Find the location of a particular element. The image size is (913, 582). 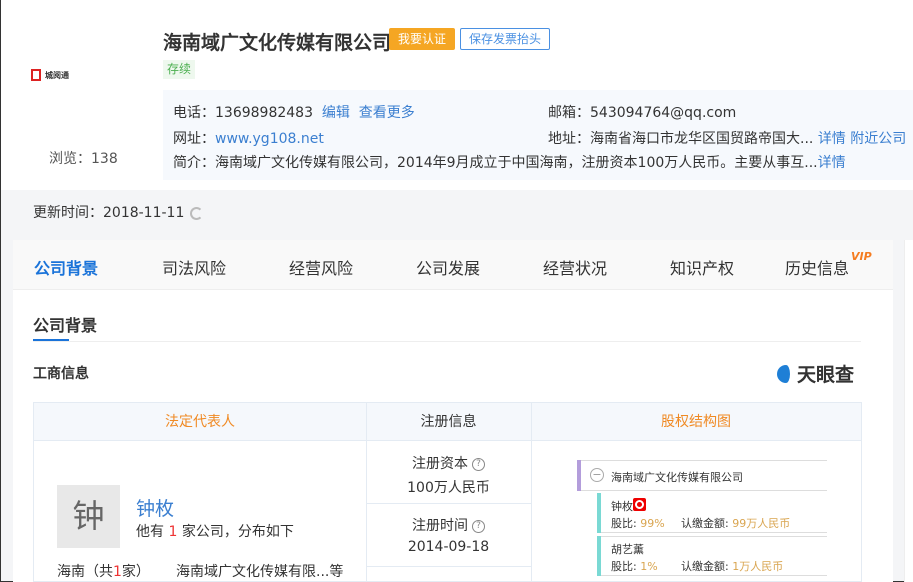

refresh-icon is located at coordinates (197, 213).